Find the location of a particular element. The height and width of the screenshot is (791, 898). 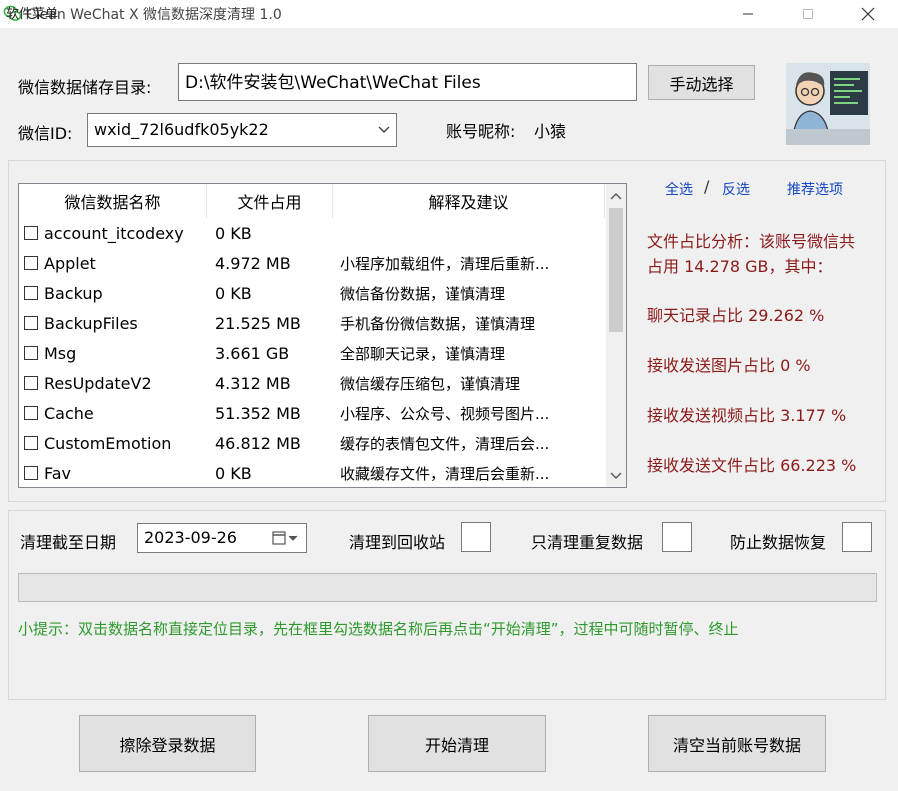

storage-path-input: D:\软件安装包\WeChat\WeChat Files is located at coordinates (407, 82).